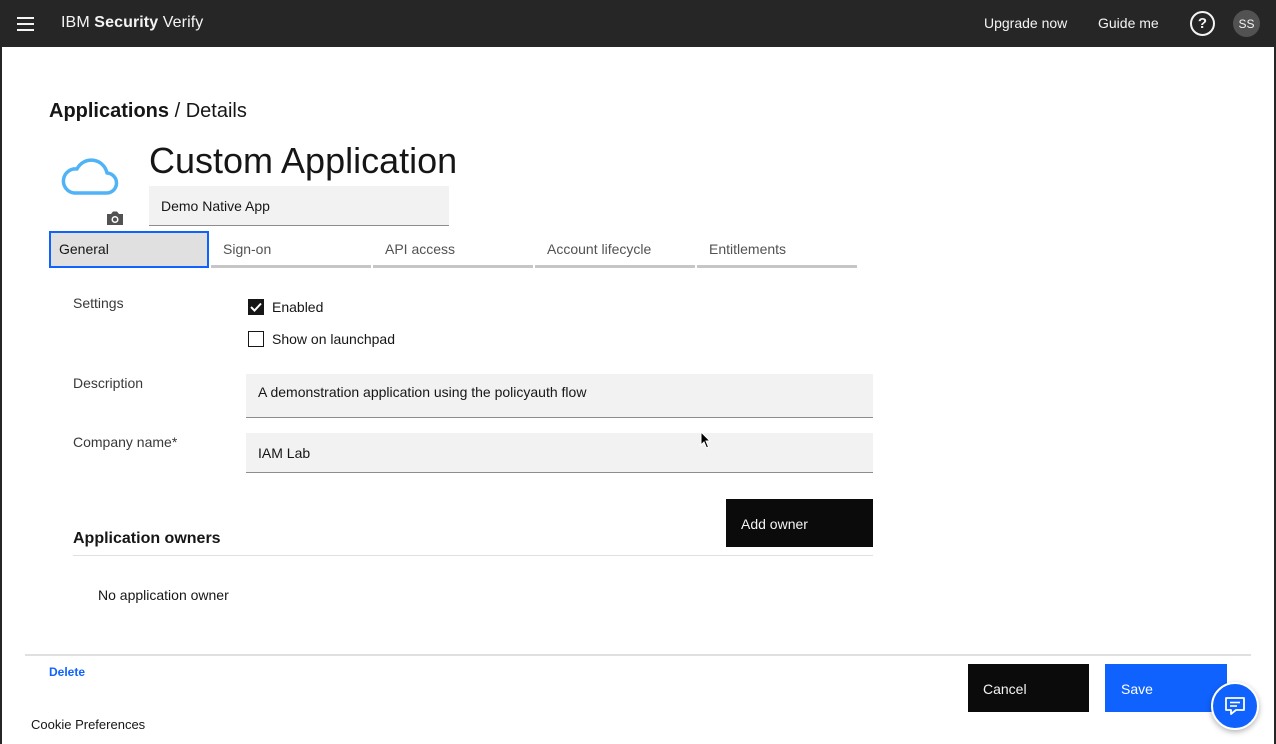 Image resolution: width=1276 pixels, height=744 pixels. Describe the element at coordinates (333, 339) in the screenshot. I see `show-on-launchpad-label: Show on launchpad` at that location.